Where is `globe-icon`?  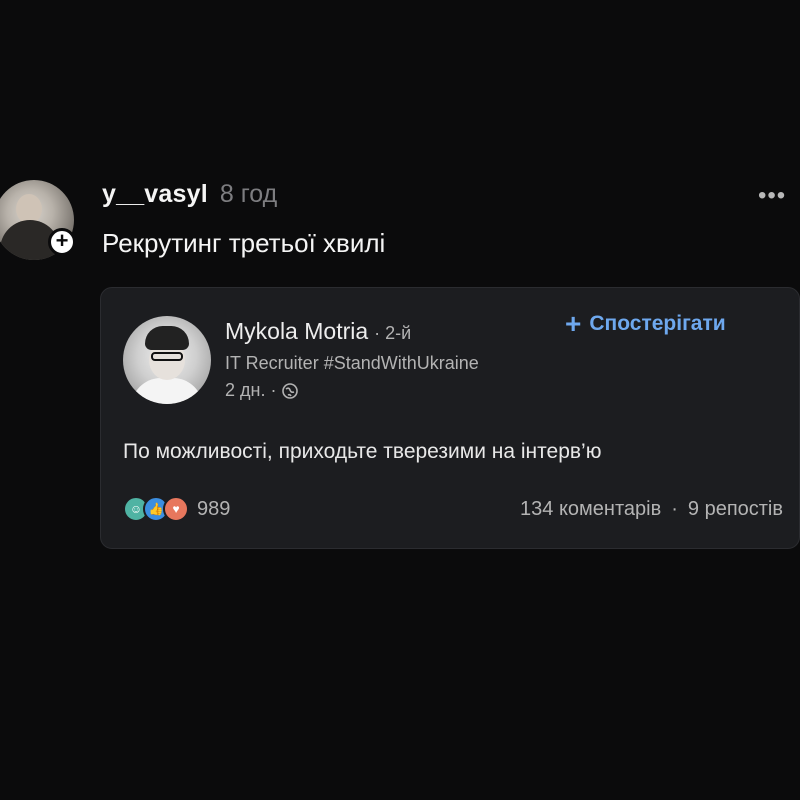 globe-icon is located at coordinates (290, 390).